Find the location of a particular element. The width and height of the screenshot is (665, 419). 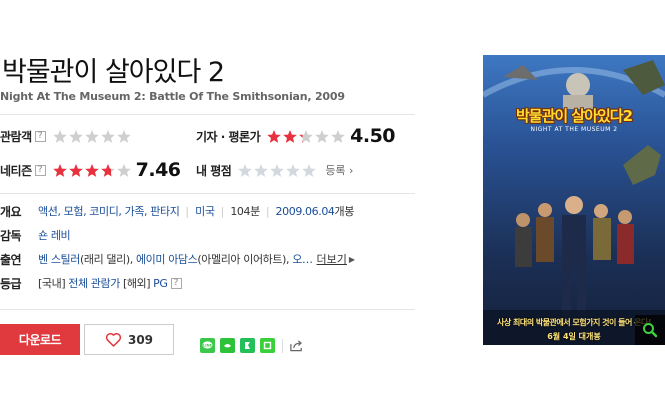

runtime: 104분 is located at coordinates (245, 211).